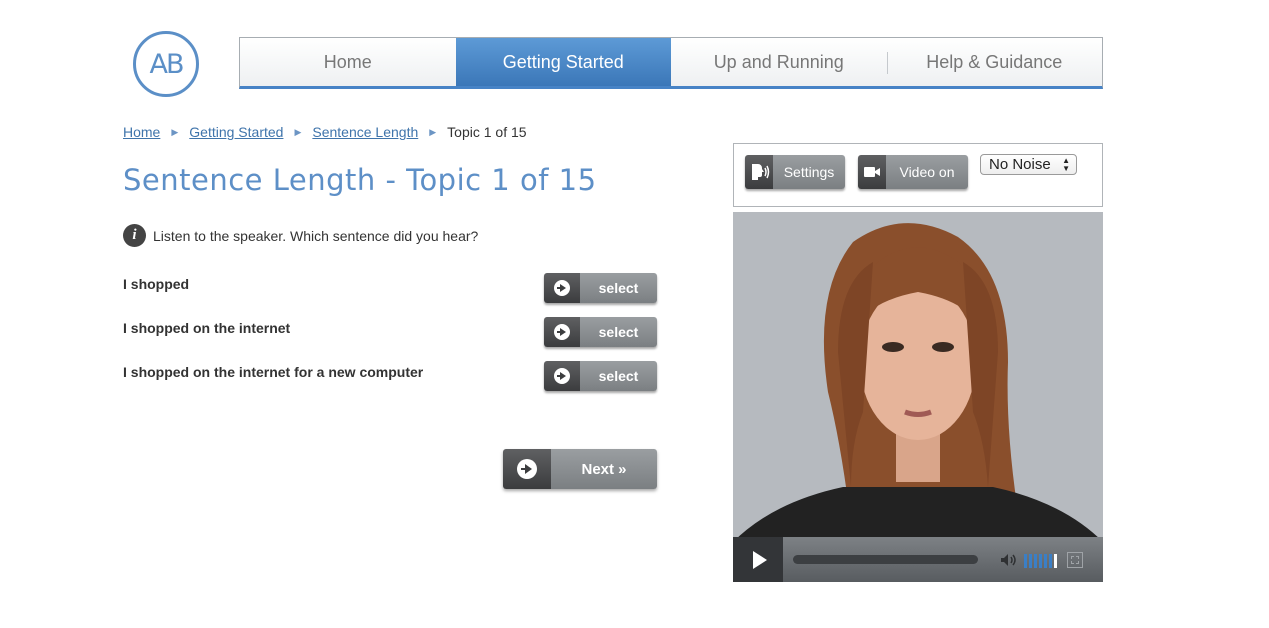 Image resolution: width=1269 pixels, height=628 pixels. I want to click on tab-label: Up and Running, so click(778, 61).